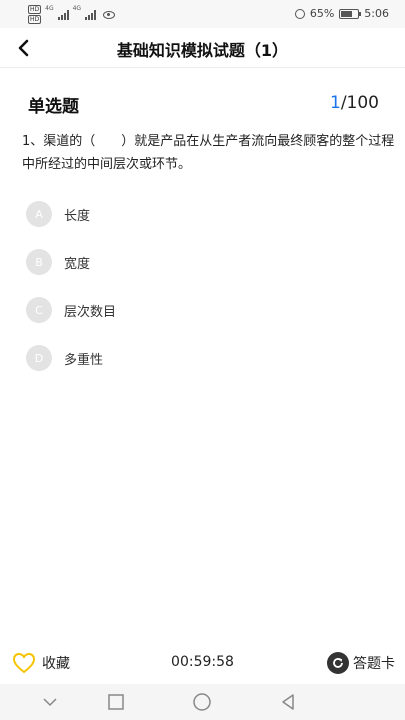 This screenshot has height=720, width=405. What do you see at coordinates (338, 663) in the screenshot?
I see `refresh-icon` at bounding box center [338, 663].